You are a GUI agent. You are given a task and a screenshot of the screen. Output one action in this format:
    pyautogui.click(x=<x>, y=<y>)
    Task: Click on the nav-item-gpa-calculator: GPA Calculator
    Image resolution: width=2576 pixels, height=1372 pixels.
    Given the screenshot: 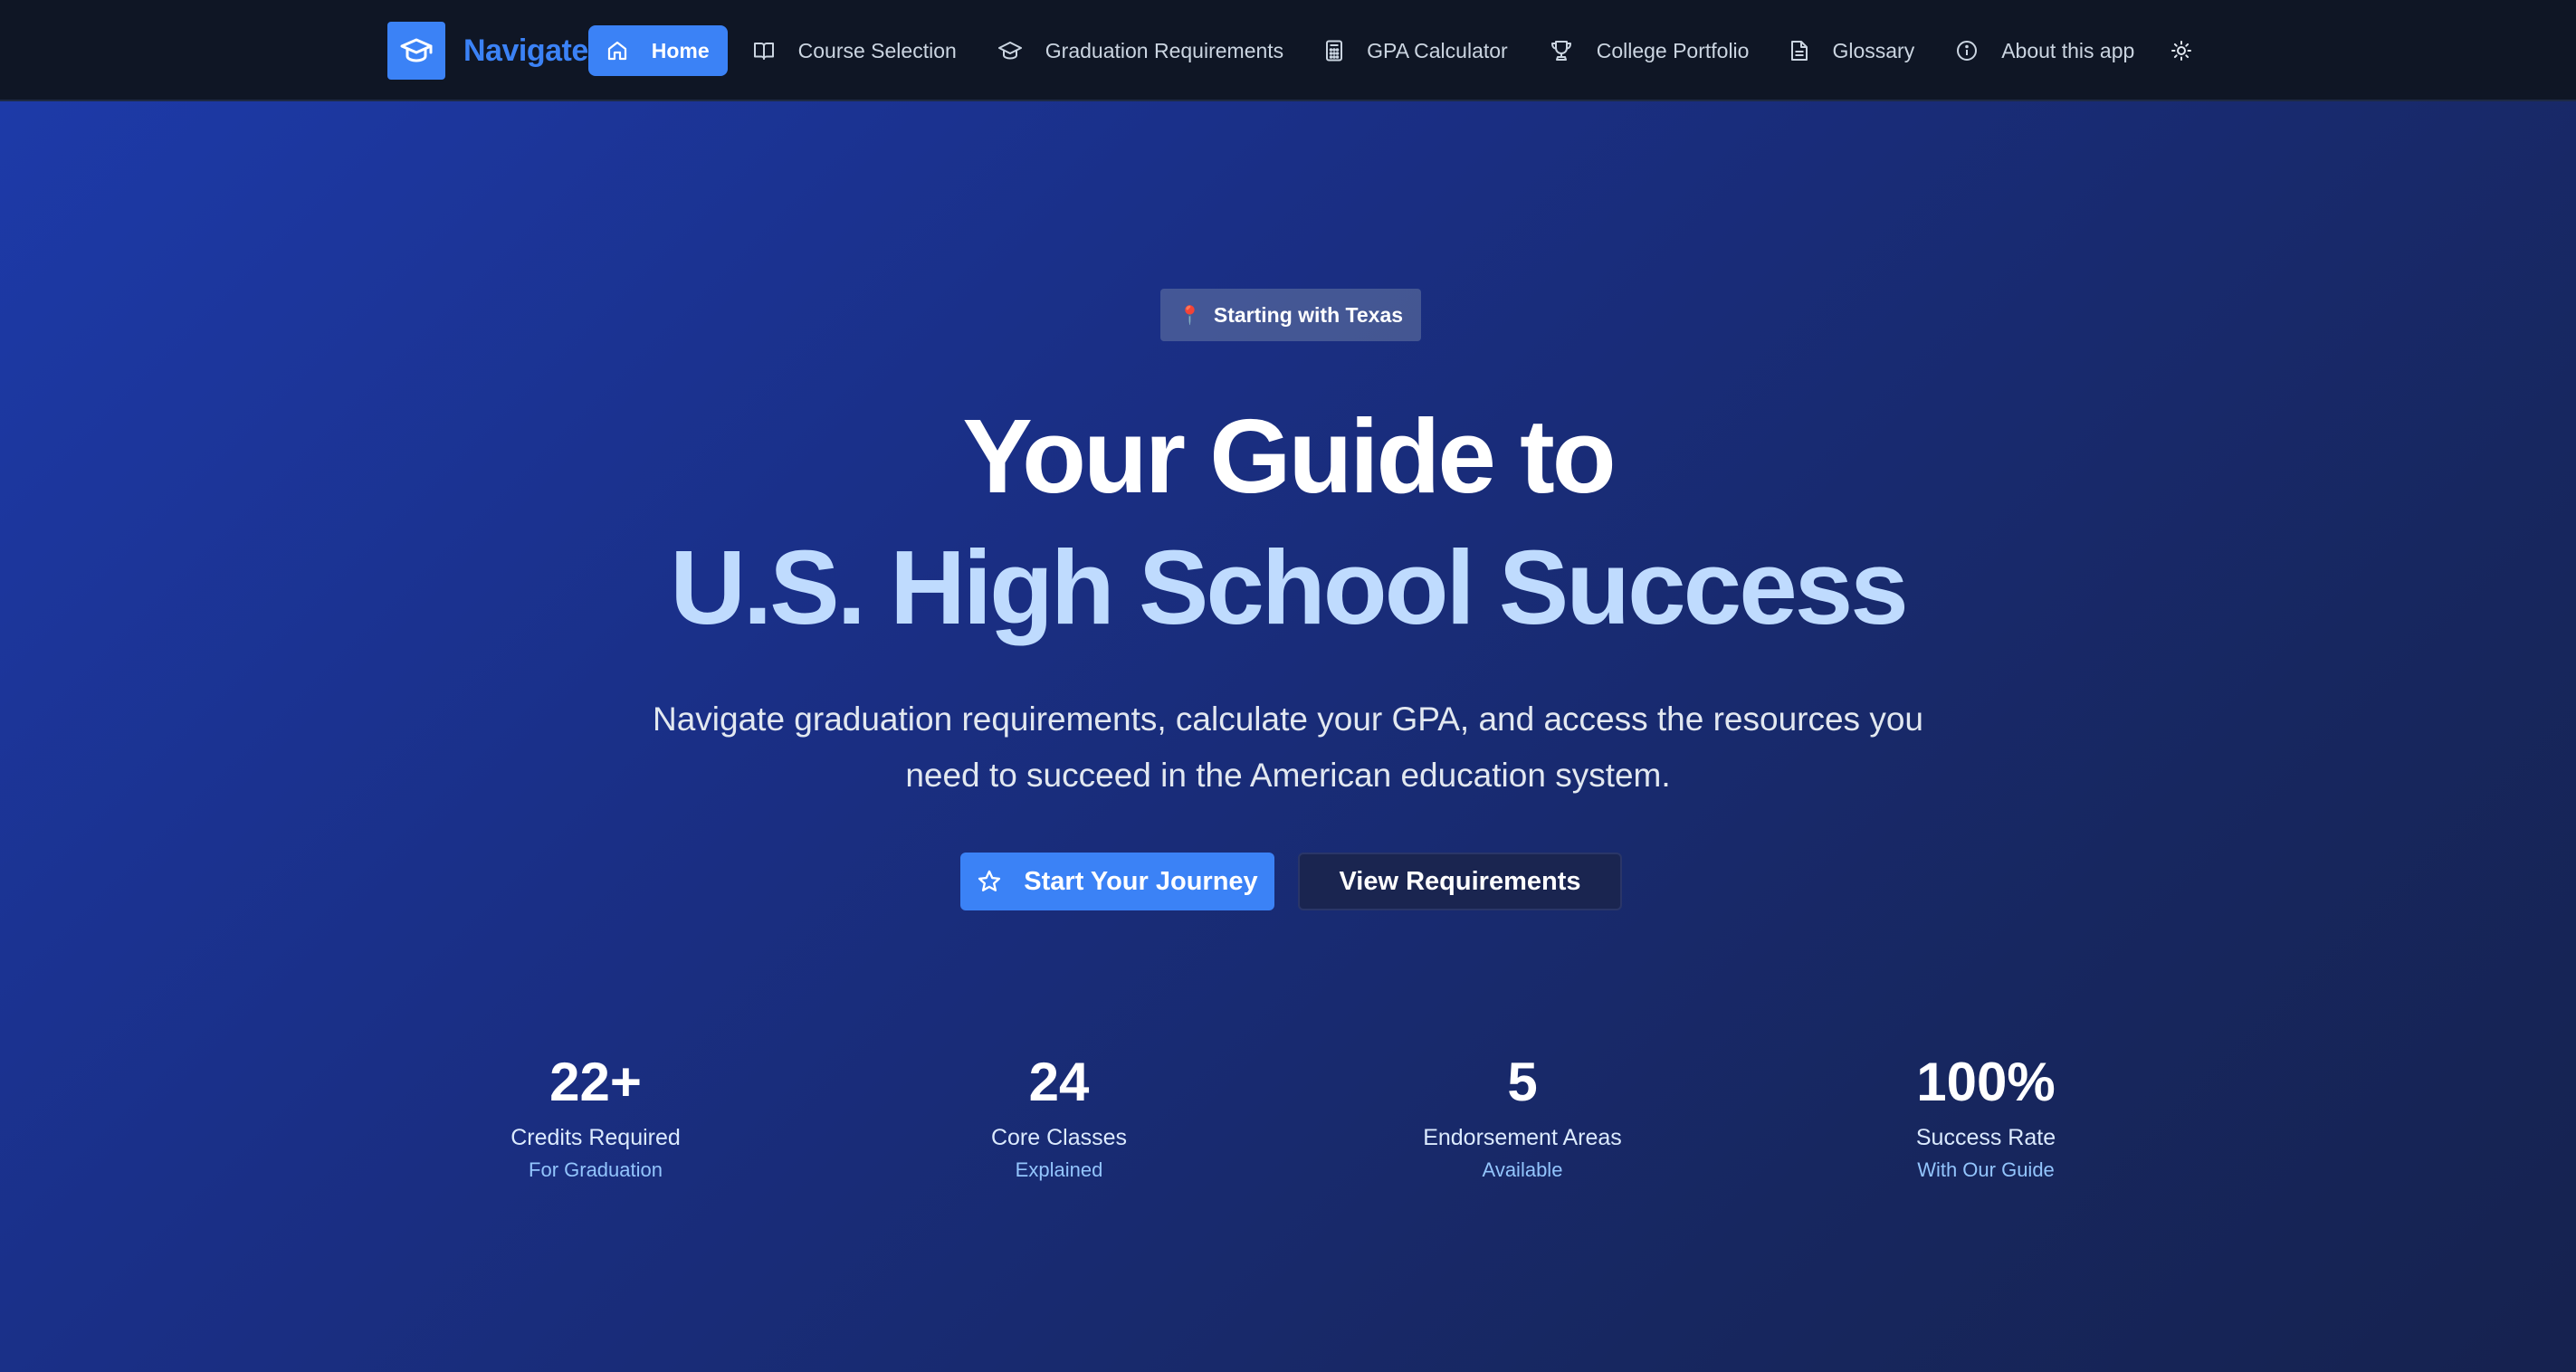 What is the action you would take?
    pyautogui.click(x=1417, y=50)
    